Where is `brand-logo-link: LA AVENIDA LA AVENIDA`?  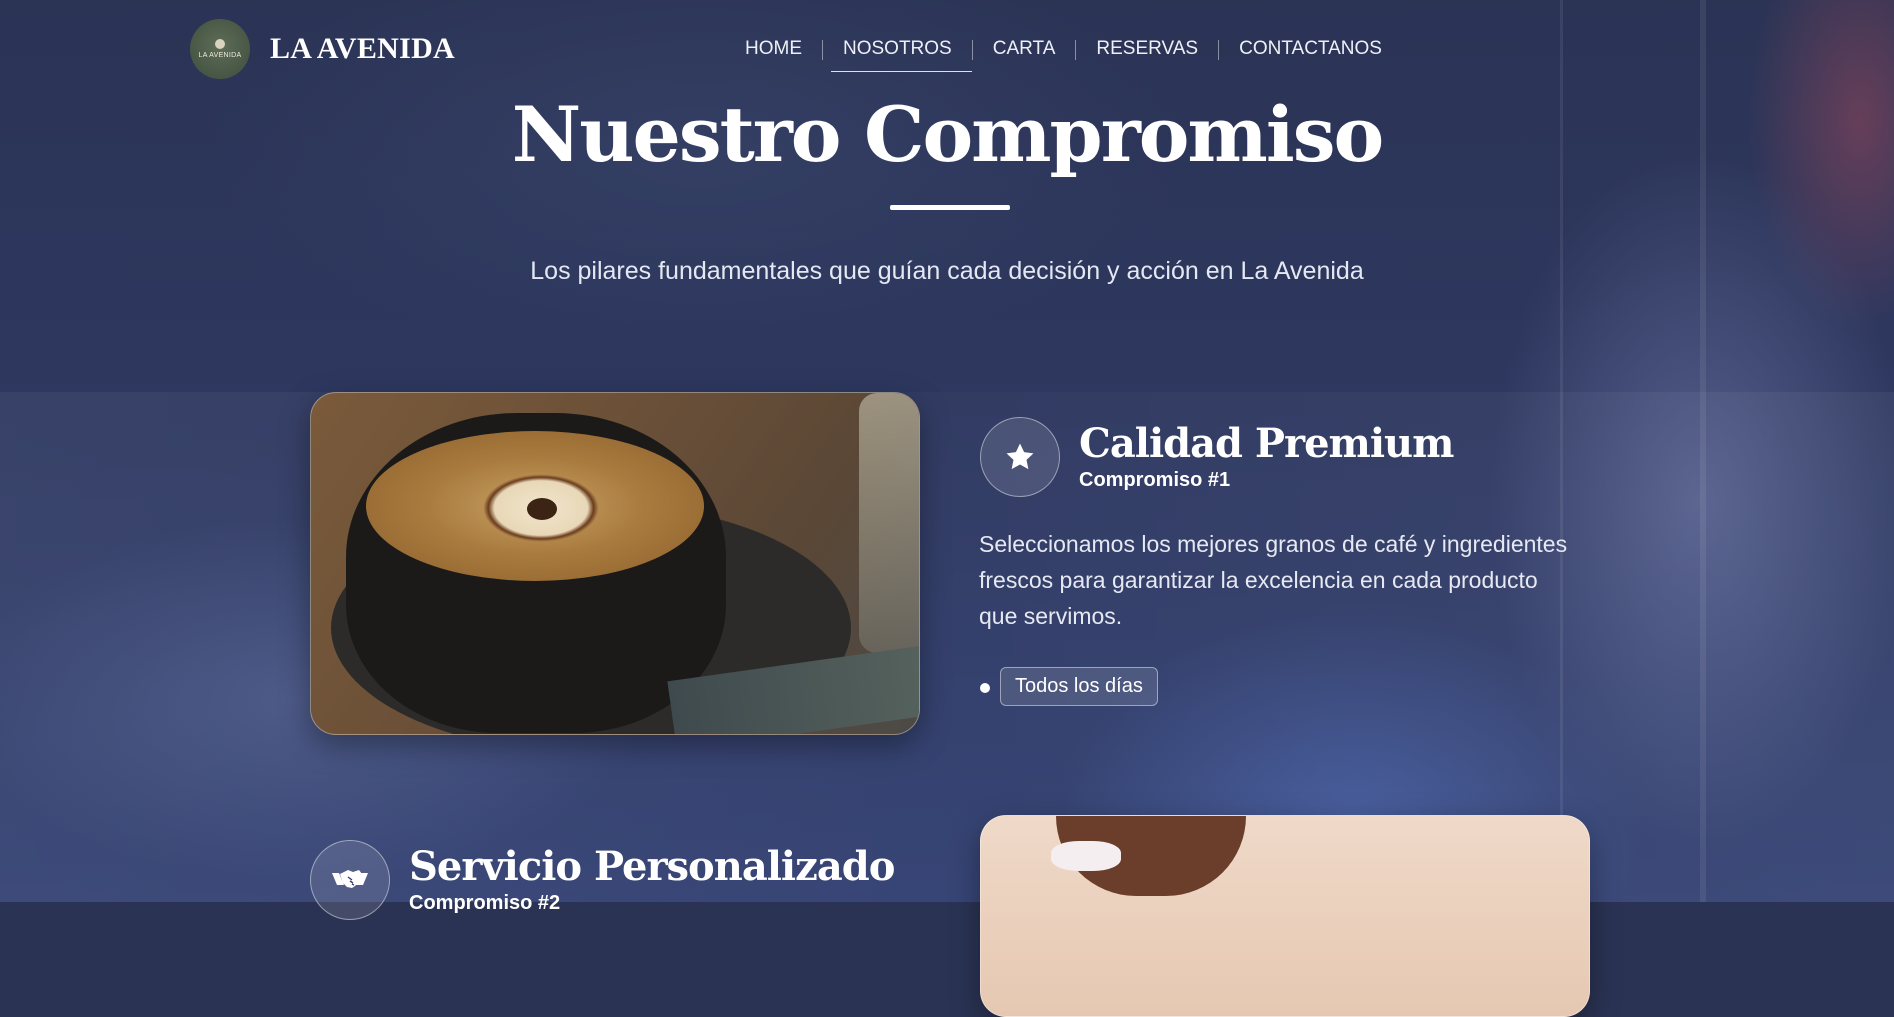
brand-logo-link: LA AVENIDA LA AVENIDA is located at coordinates (322, 49).